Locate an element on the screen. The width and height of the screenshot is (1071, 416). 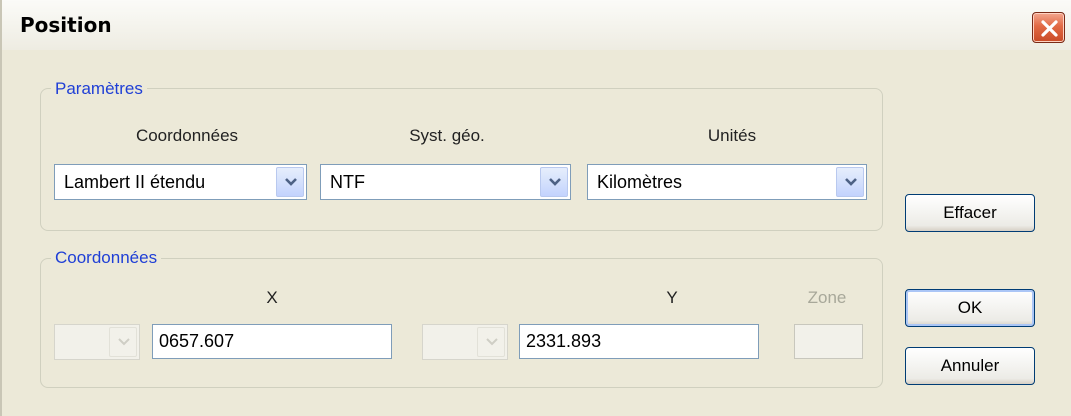
zone-label: Zone is located at coordinates (827, 297).